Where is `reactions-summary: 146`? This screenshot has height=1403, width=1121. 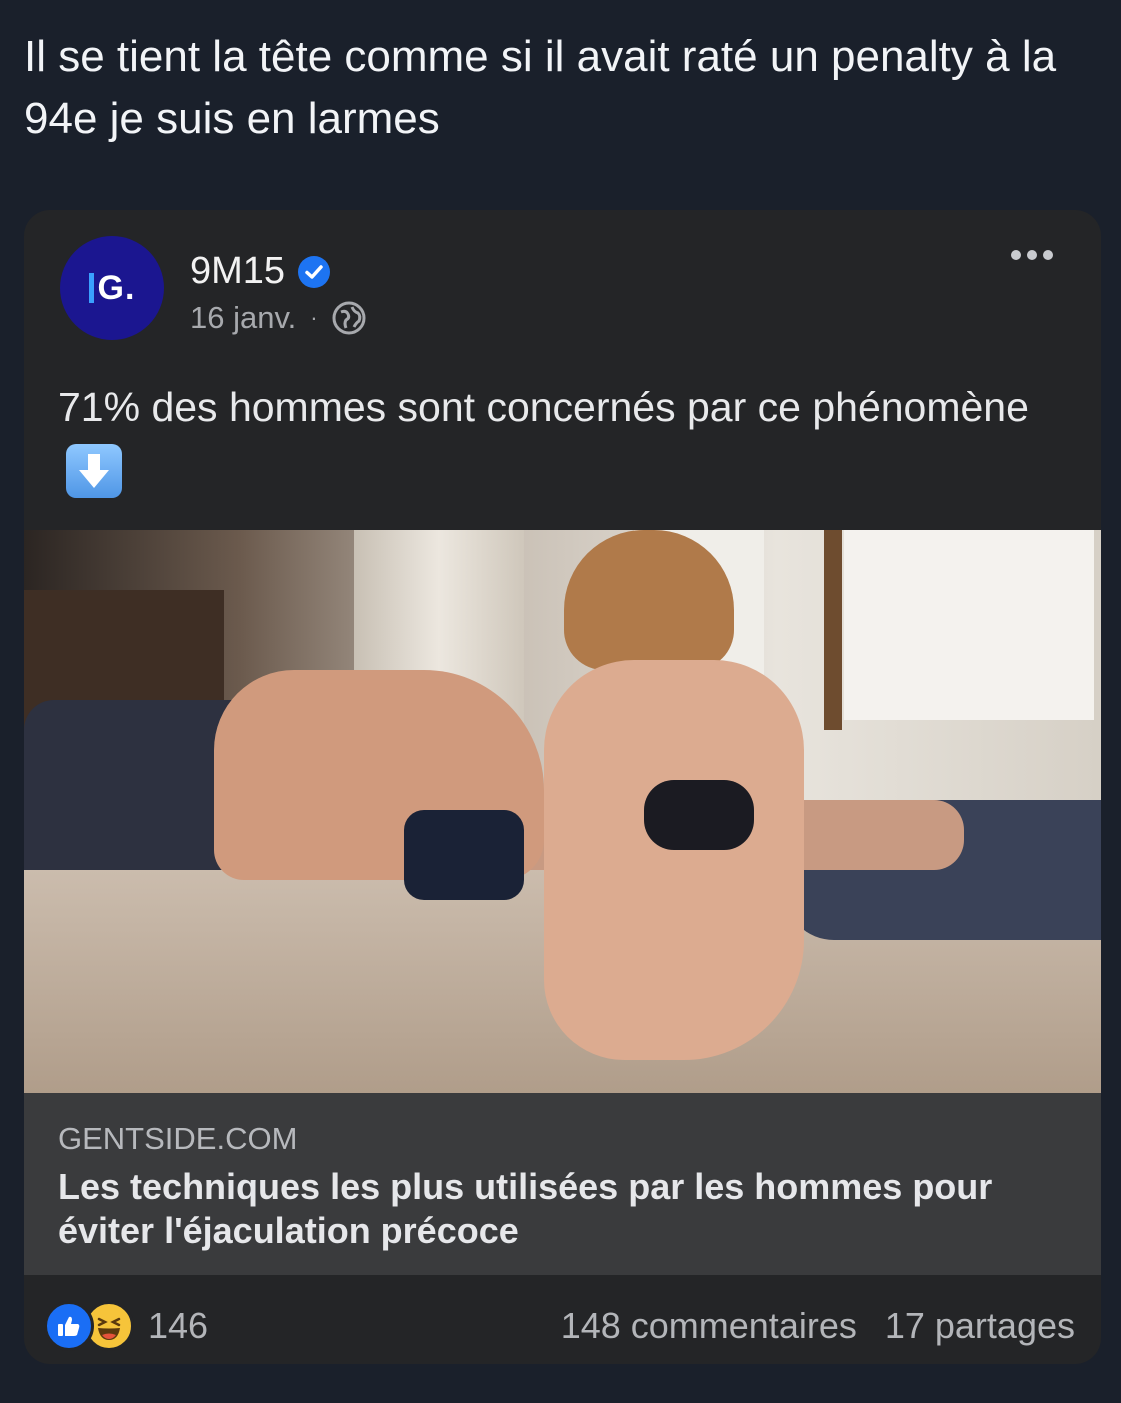 reactions-summary: 146 is located at coordinates (126, 1326).